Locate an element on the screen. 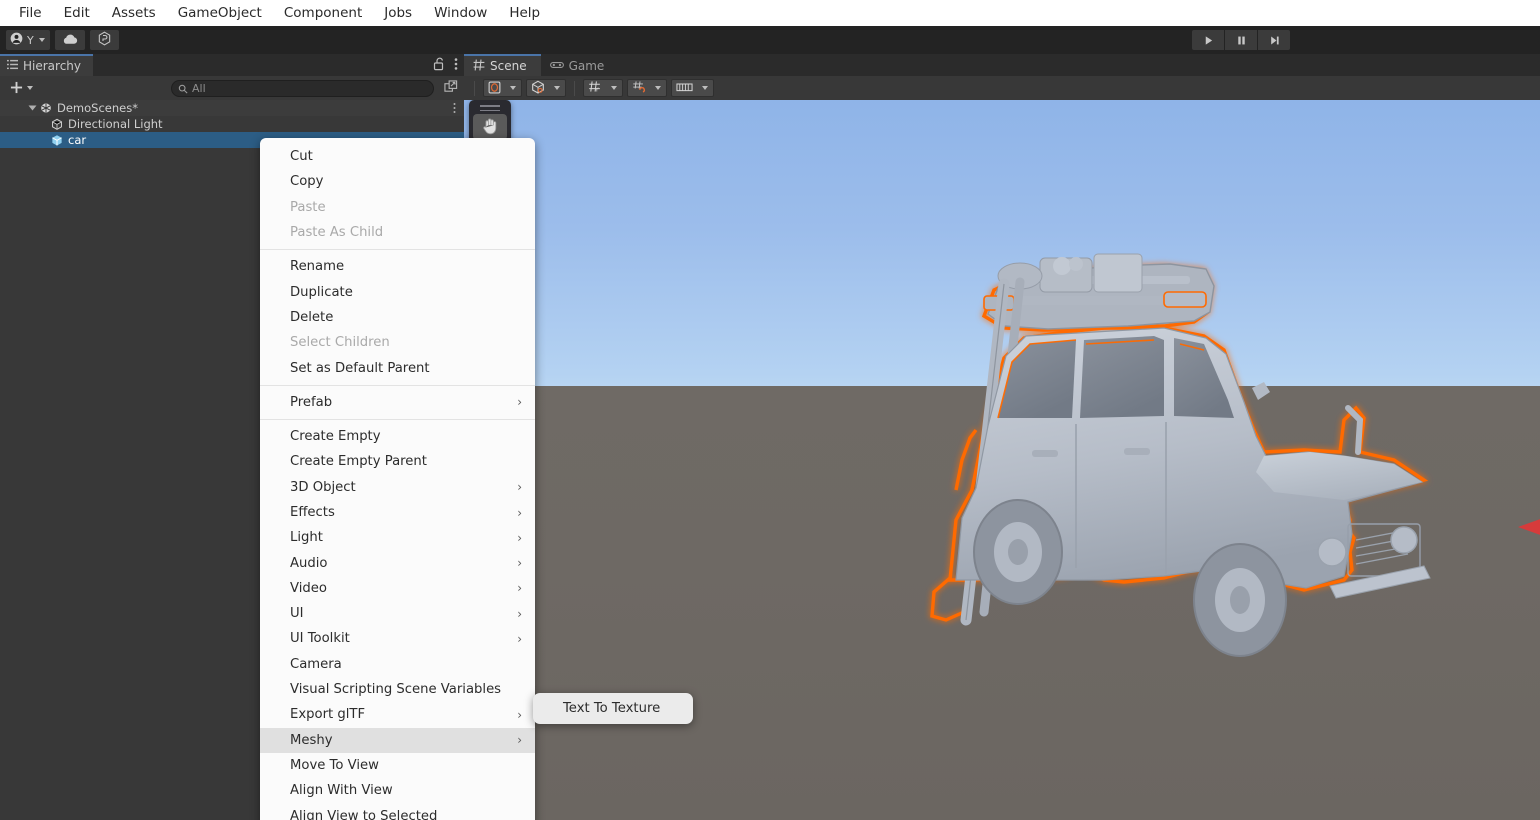  context-menu-item-create-empty: Create Empty is located at coordinates (397, 436).